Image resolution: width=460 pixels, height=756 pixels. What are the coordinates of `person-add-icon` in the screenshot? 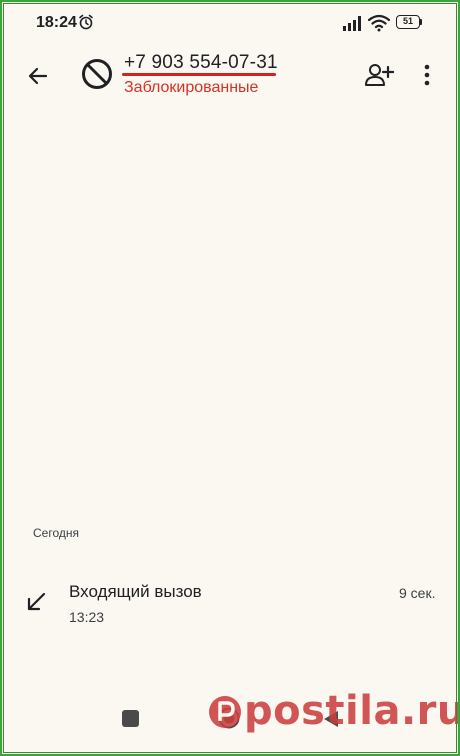 It's located at (379, 75).